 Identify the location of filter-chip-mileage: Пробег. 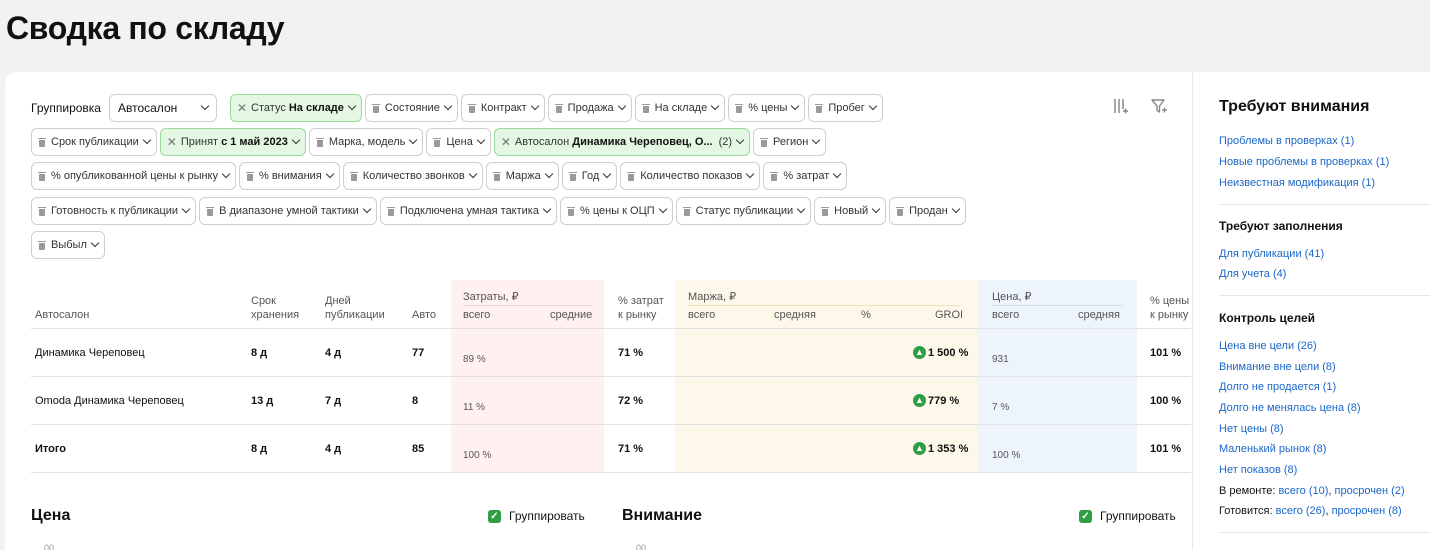
(845, 108).